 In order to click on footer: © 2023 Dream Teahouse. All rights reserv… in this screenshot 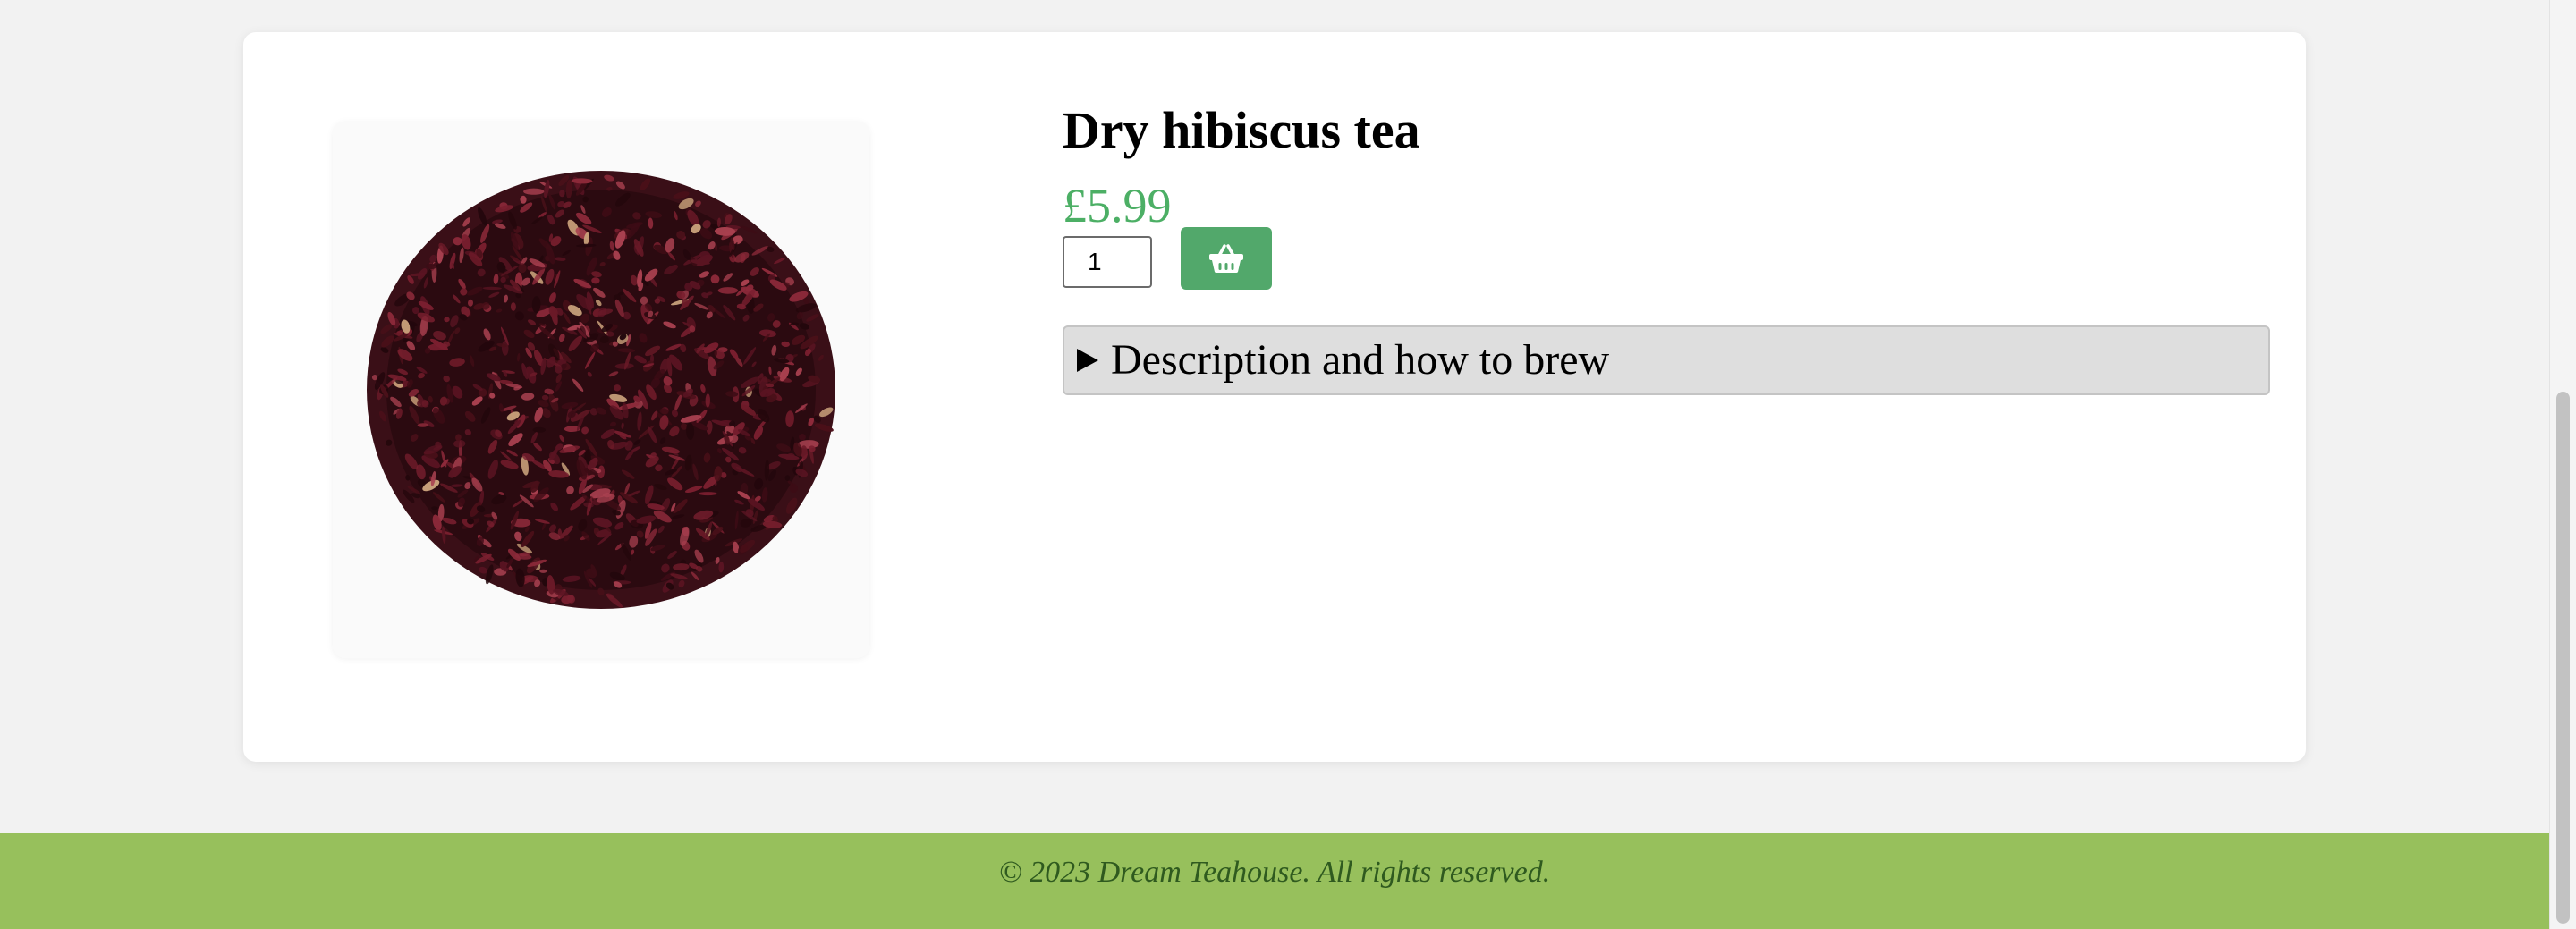, I will do `click(1274, 881)`.